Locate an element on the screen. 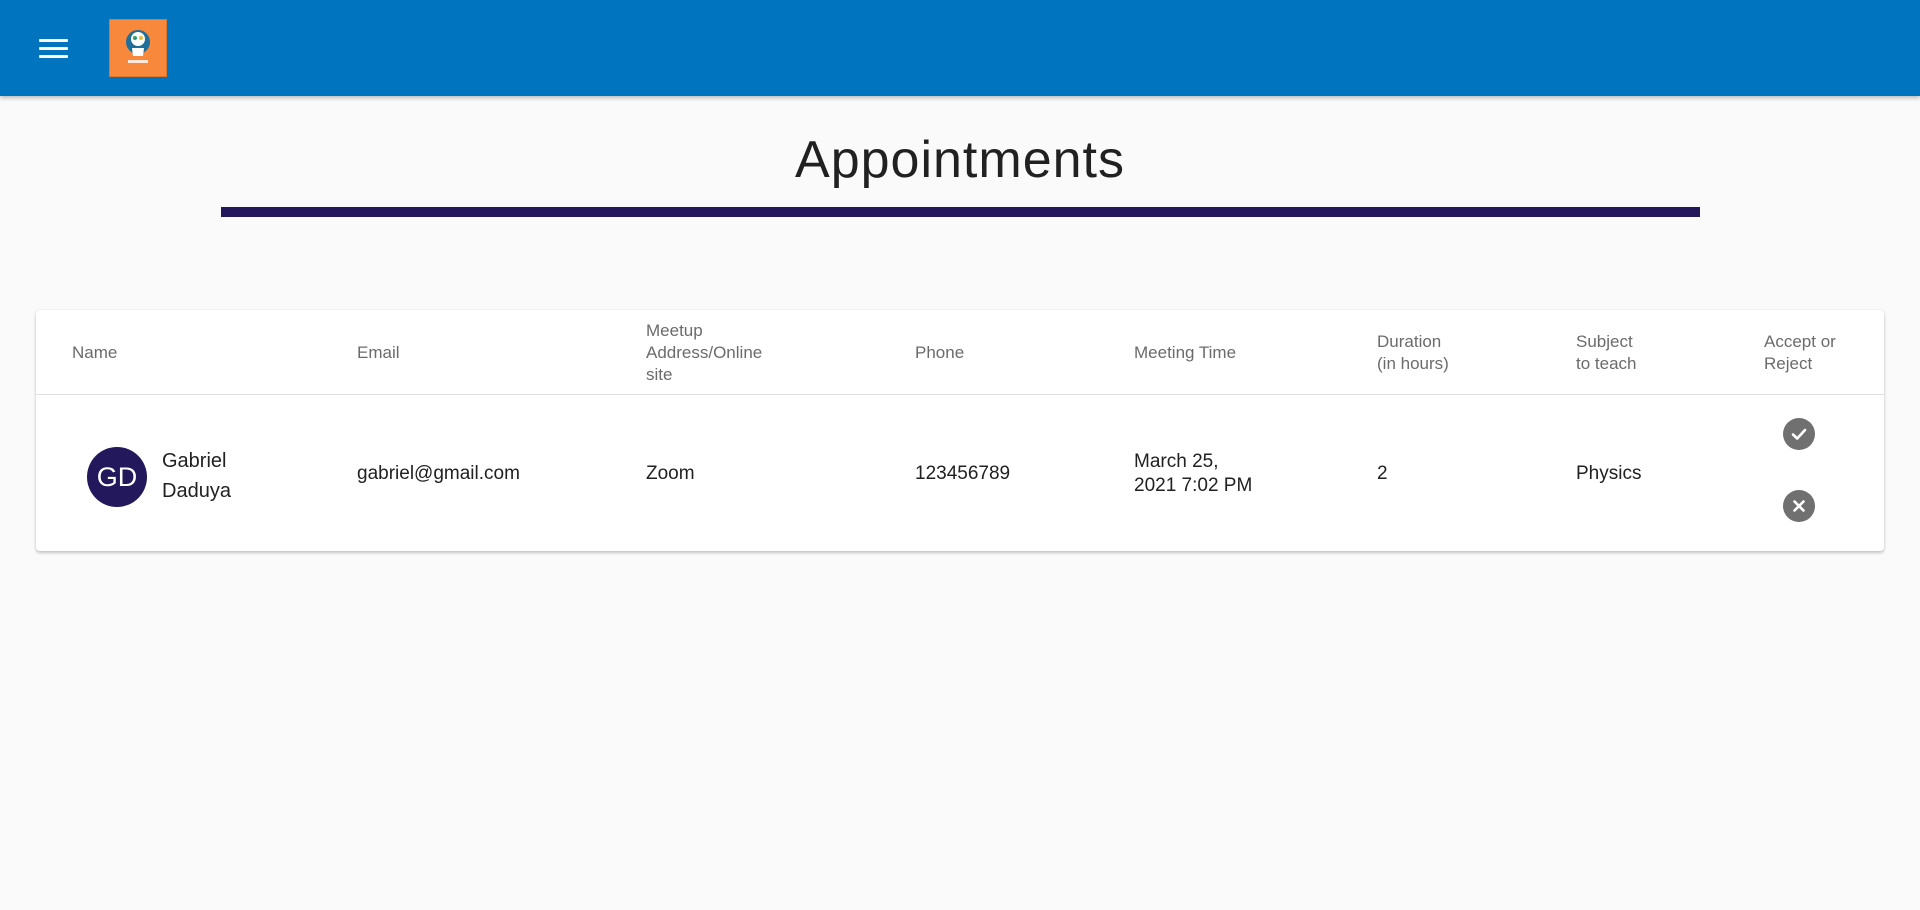 Image resolution: width=1920 pixels, height=910 pixels. column-header-email: Email is located at coordinates (378, 352).